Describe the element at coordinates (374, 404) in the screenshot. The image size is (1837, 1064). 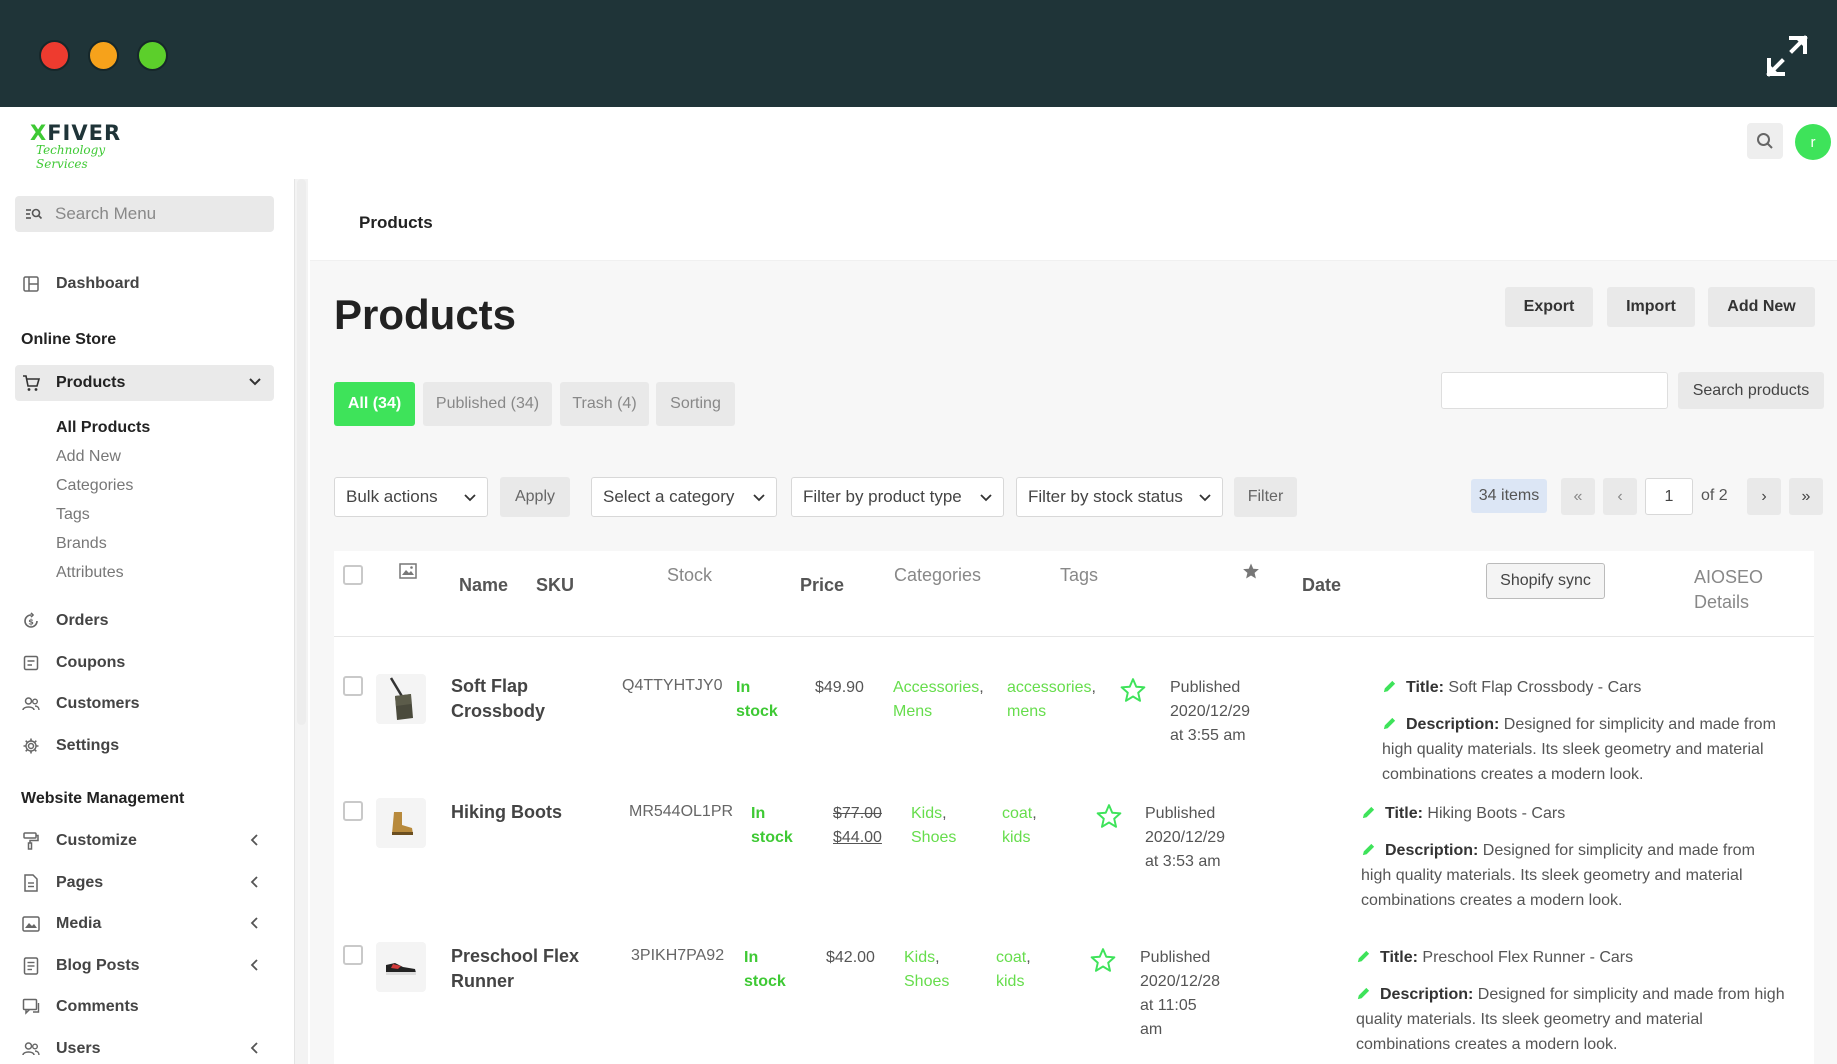
I see `tab-all: All (34)` at that location.